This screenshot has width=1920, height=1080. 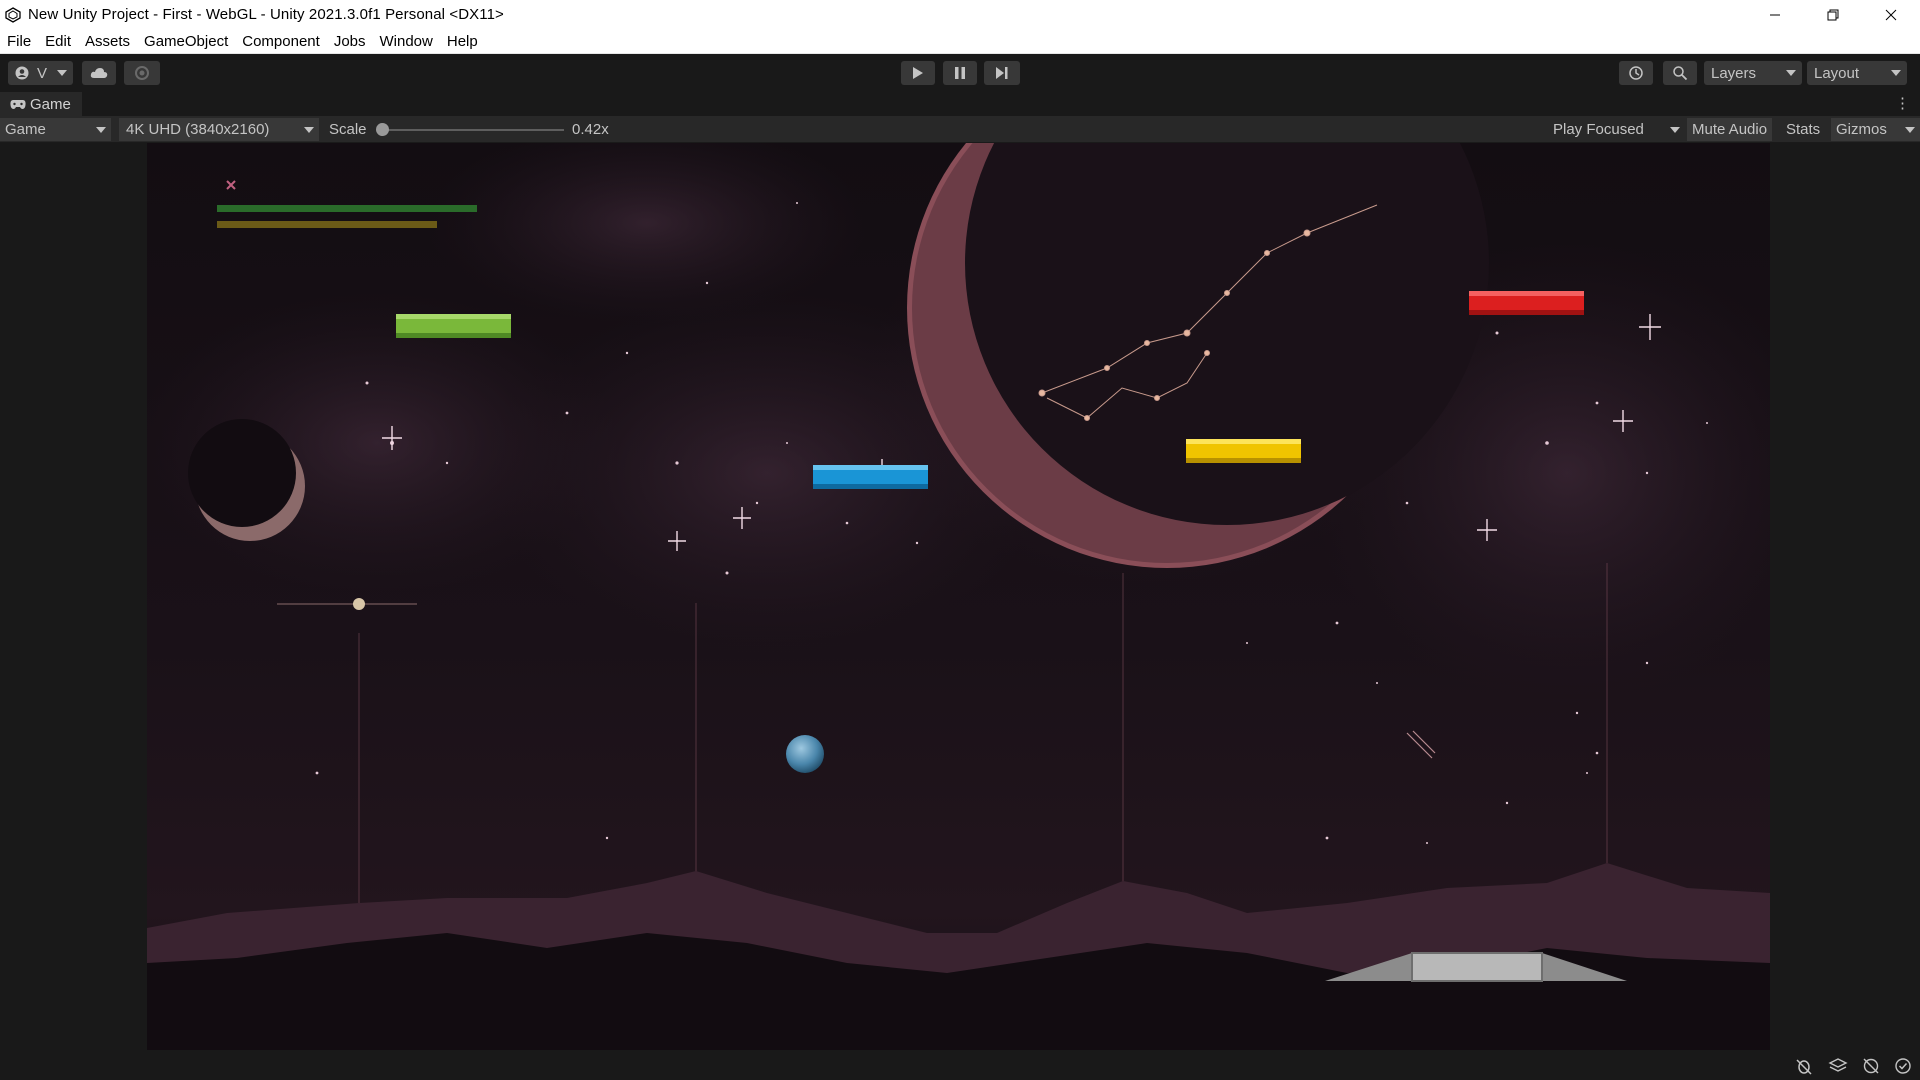 What do you see at coordinates (18, 104) in the screenshot?
I see `gamepad-icon` at bounding box center [18, 104].